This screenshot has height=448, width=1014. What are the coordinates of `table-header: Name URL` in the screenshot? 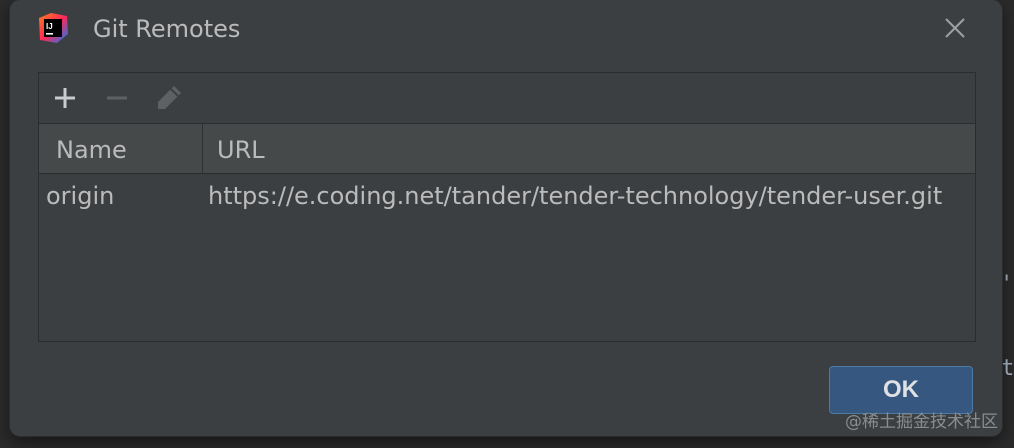 It's located at (507, 149).